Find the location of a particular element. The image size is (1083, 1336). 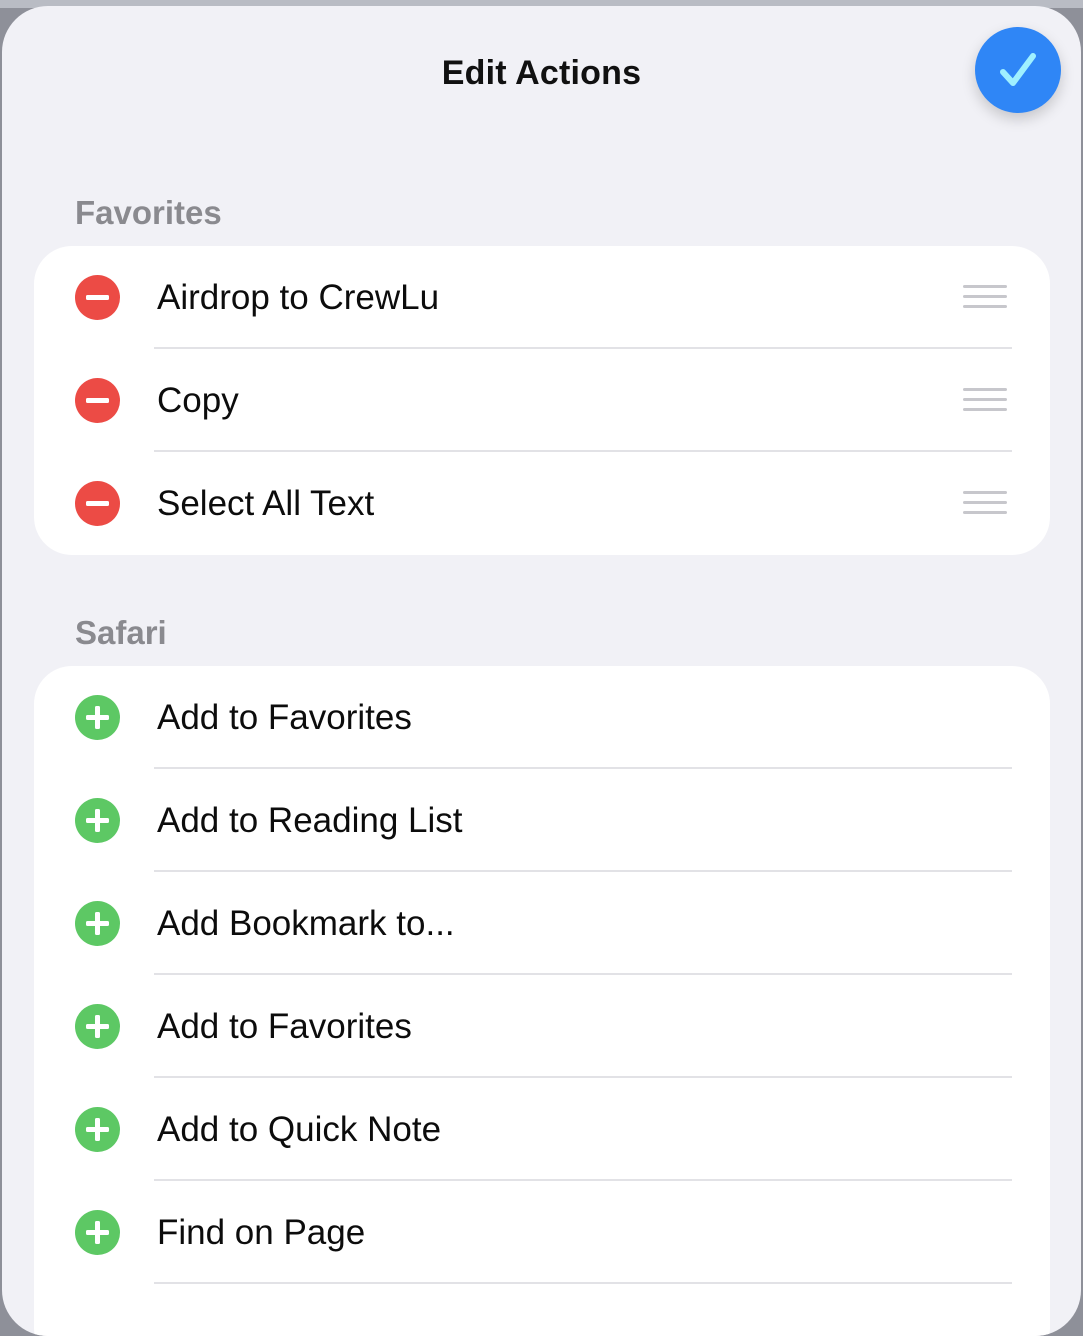

done-button is located at coordinates (1018, 70).